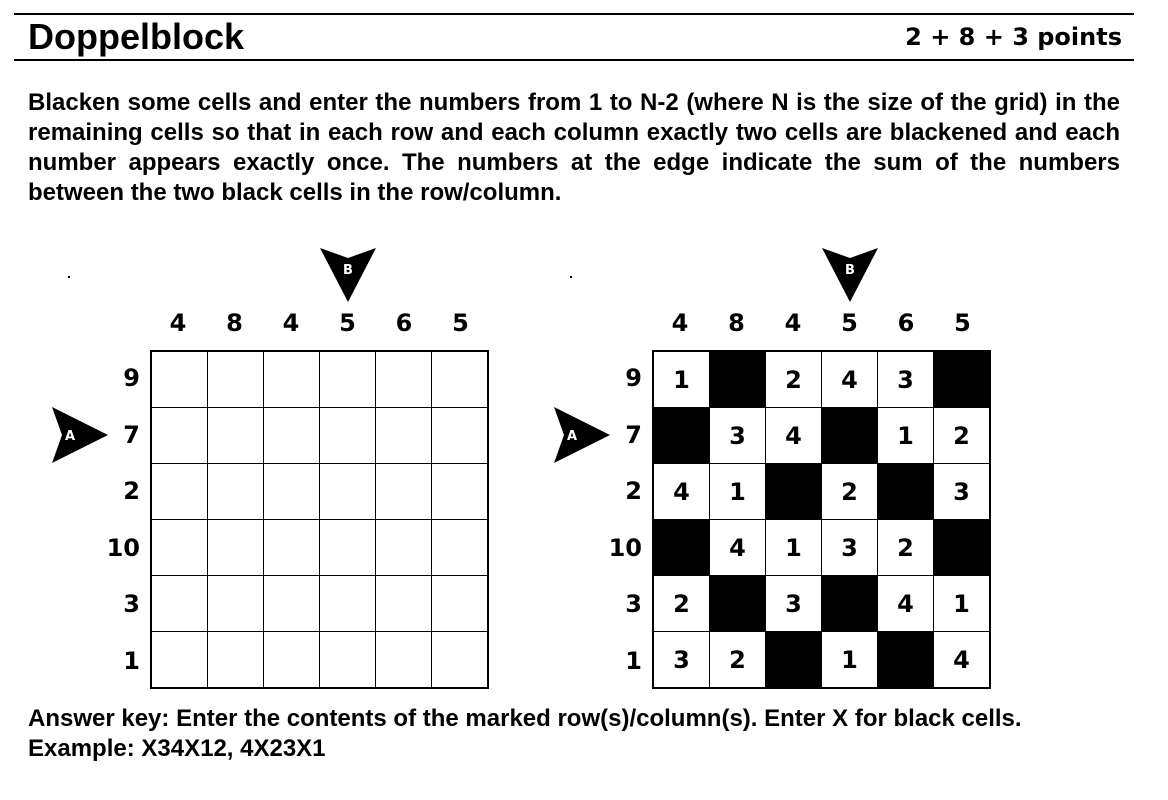 This screenshot has width=1168, height=800. I want to click on points-label: 2 + 8 + 3 points, so click(1013, 37).